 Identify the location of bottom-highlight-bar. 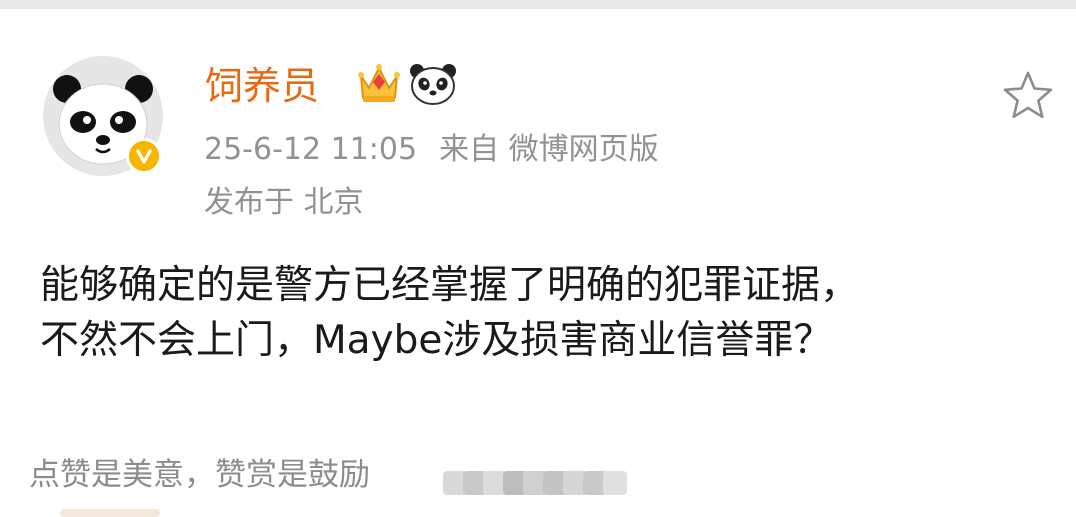
(110, 513).